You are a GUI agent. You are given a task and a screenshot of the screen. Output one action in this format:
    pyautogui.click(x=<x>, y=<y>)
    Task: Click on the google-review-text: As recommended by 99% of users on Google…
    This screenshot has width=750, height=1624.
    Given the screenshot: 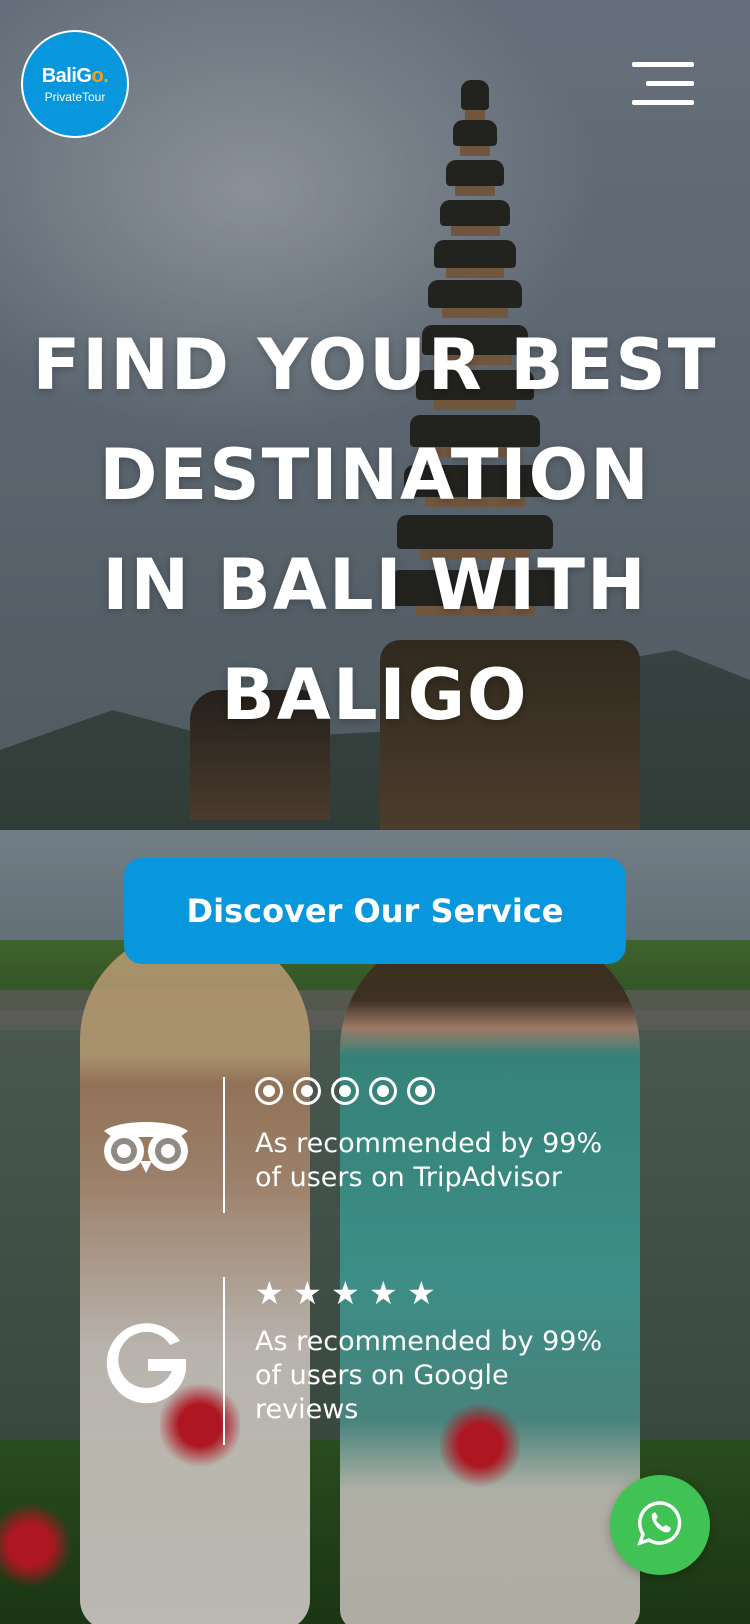 What is the action you would take?
    pyautogui.click(x=429, y=1375)
    